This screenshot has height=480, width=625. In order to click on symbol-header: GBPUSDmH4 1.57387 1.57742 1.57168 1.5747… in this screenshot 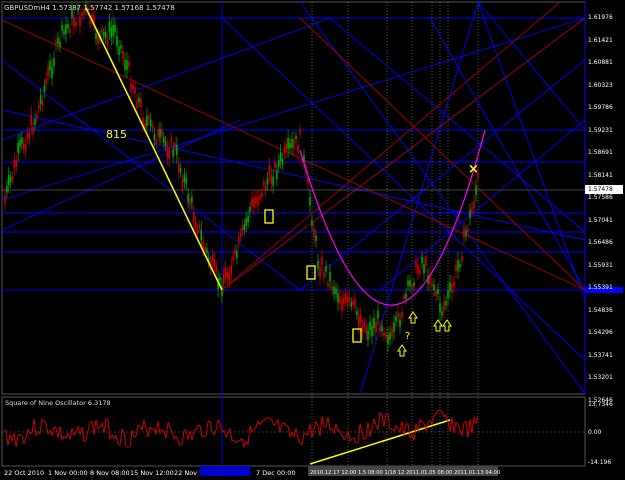, I will do `click(89, 8)`.